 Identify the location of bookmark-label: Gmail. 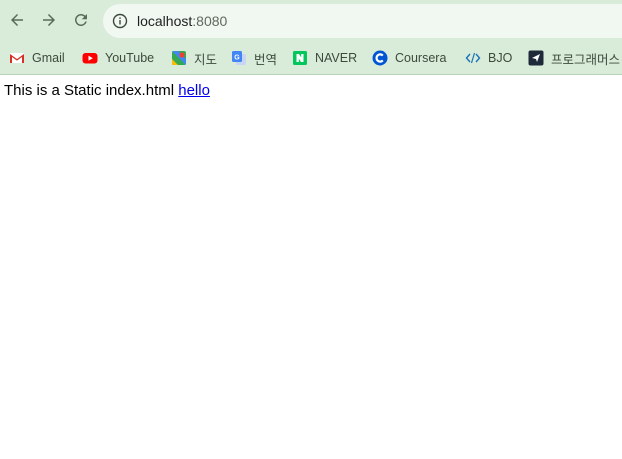
(48, 58).